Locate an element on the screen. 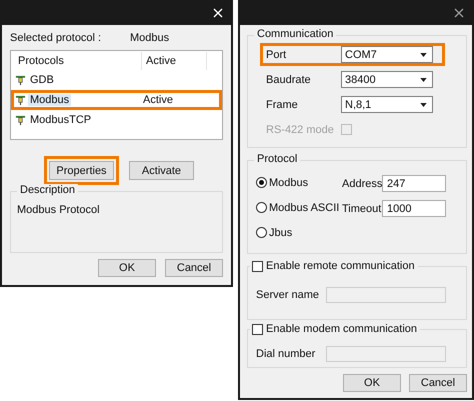 The width and height of the screenshot is (474, 401). group-title: Protocol is located at coordinates (277, 159).